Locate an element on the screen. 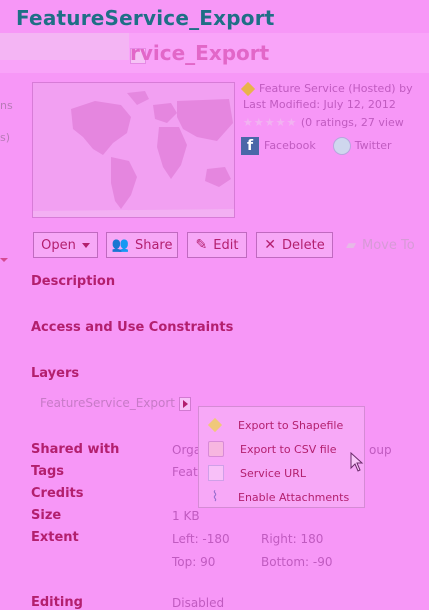  menu-item-service-url: Service URL is located at coordinates (281, 473).